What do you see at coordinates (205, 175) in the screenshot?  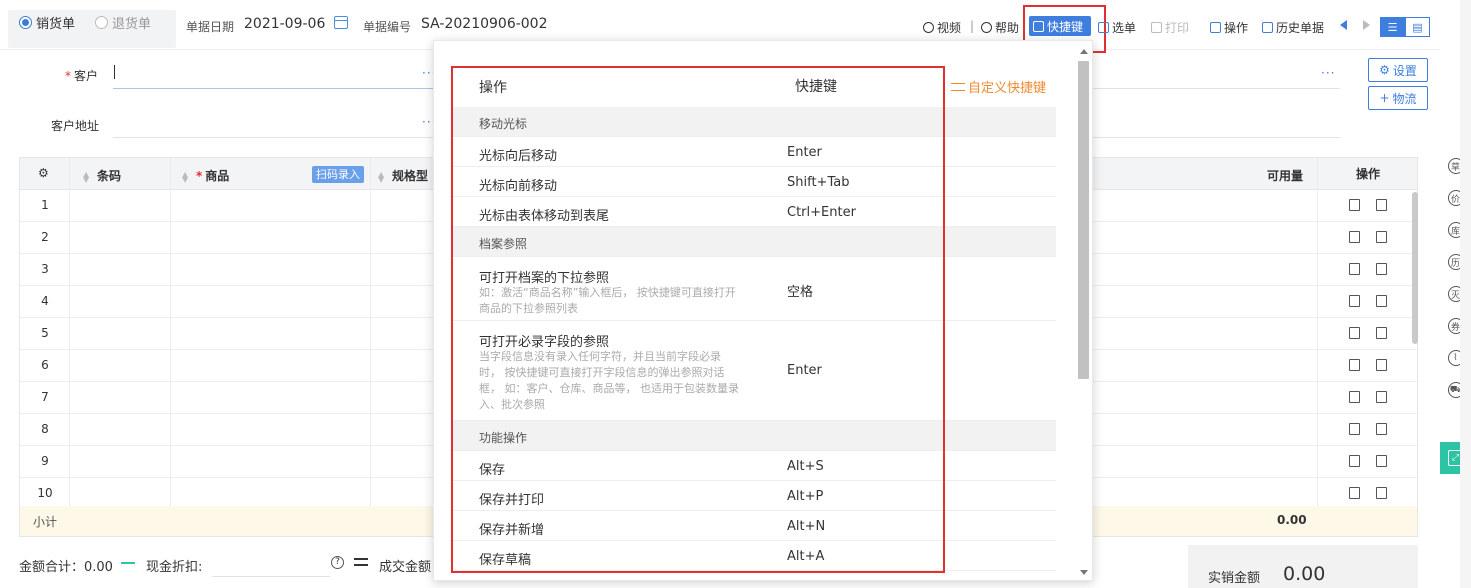 I see `column-product: ▲ ▼ * 商品` at bounding box center [205, 175].